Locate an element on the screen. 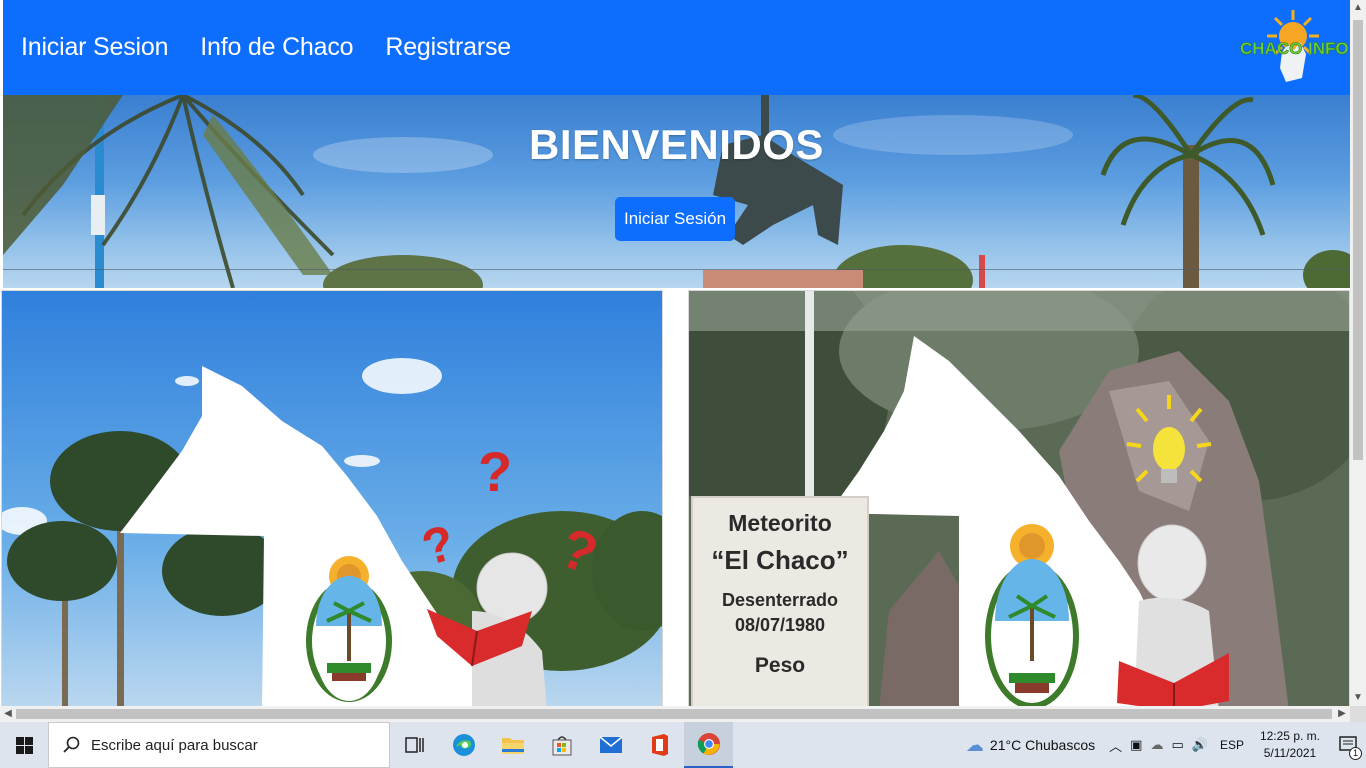  logo-text-info: INFO is located at coordinates (1328, 48).